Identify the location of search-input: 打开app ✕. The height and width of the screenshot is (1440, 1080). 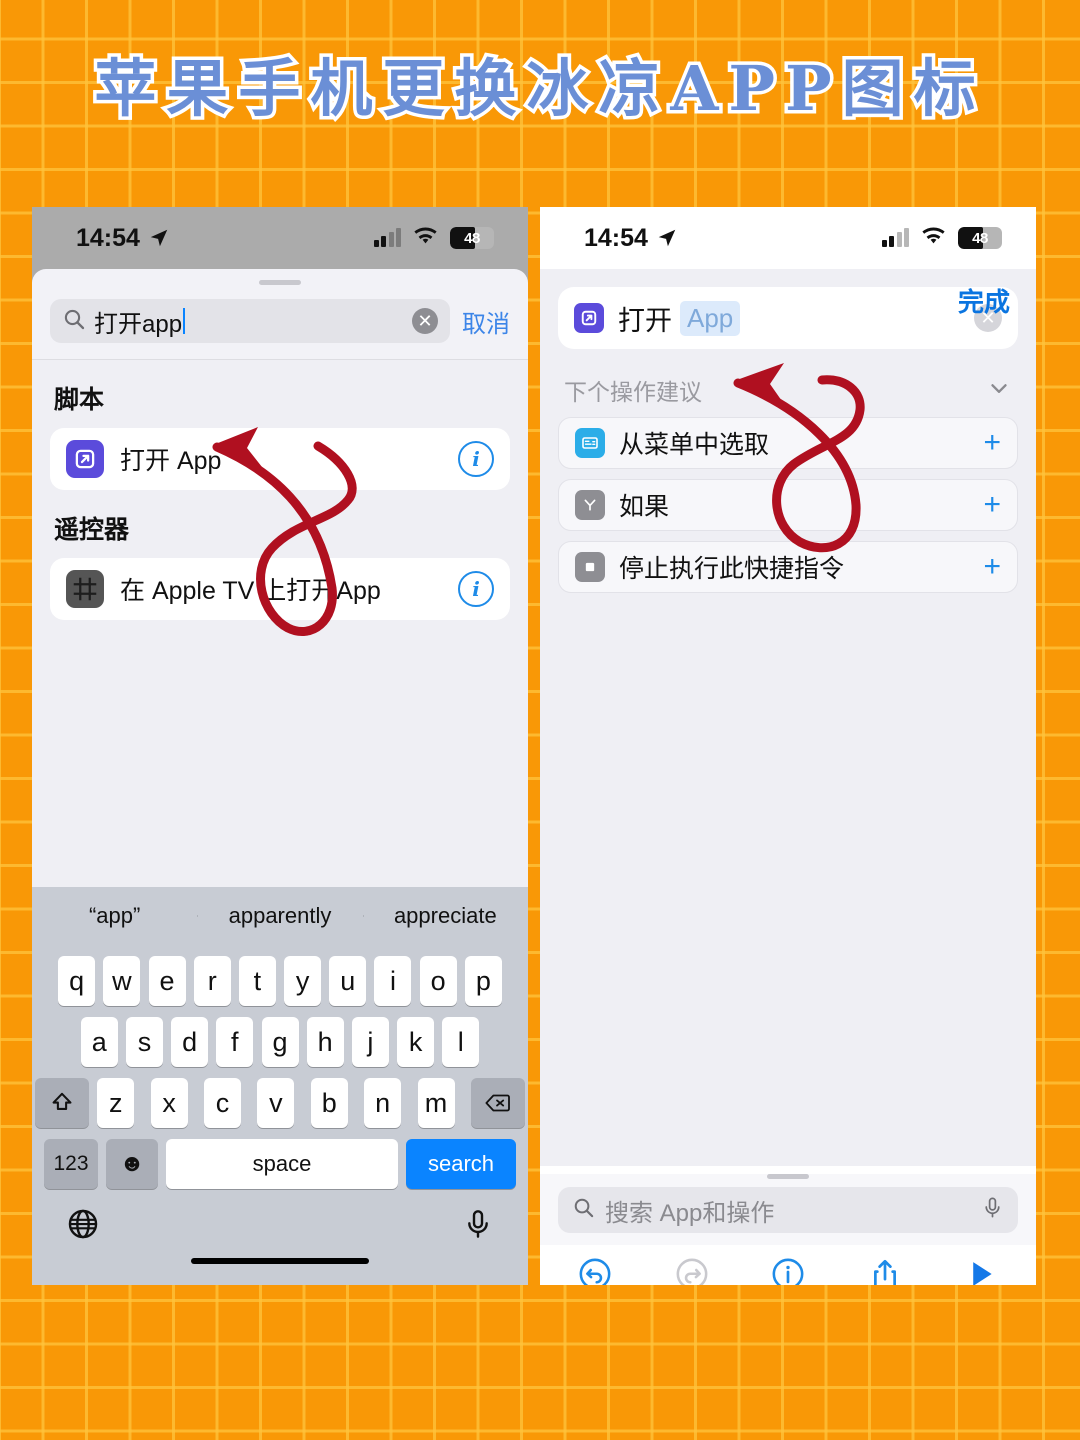
(250, 321).